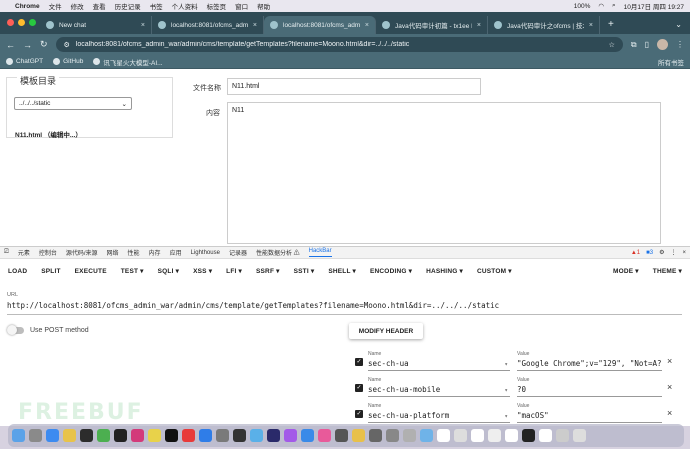 The width and height of the screenshot is (690, 449). What do you see at coordinates (176, 252) in the screenshot?
I see `tab-application: 应用` at bounding box center [176, 252].